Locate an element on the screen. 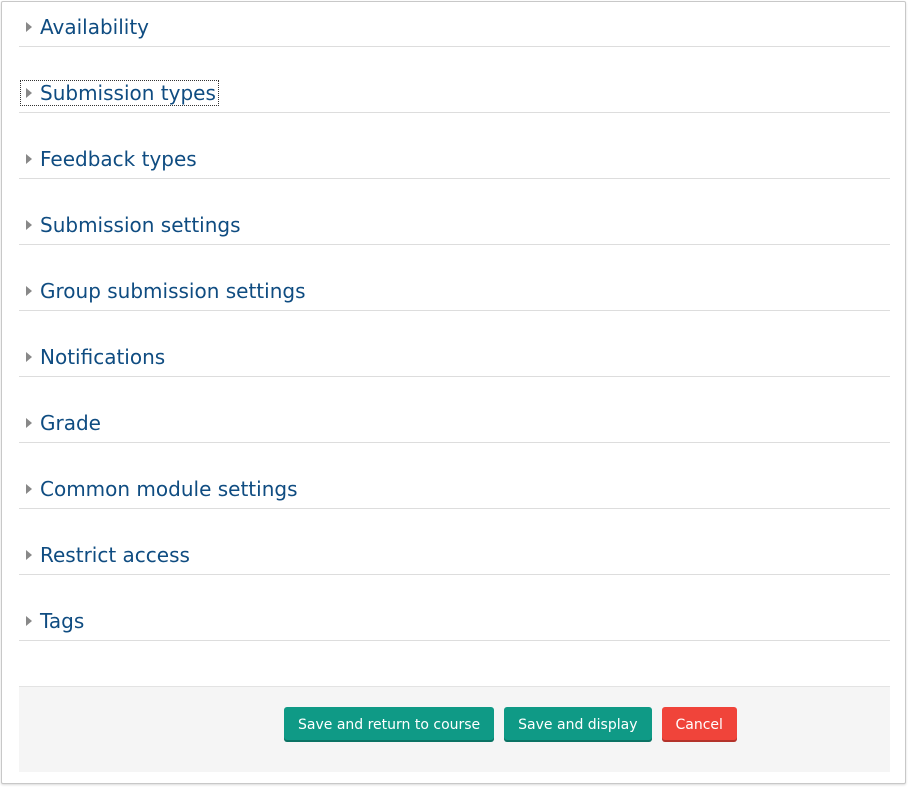 Image resolution: width=909 pixels, height=787 pixels. section-common-module-settings: Common module settings is located at coordinates (454, 476).